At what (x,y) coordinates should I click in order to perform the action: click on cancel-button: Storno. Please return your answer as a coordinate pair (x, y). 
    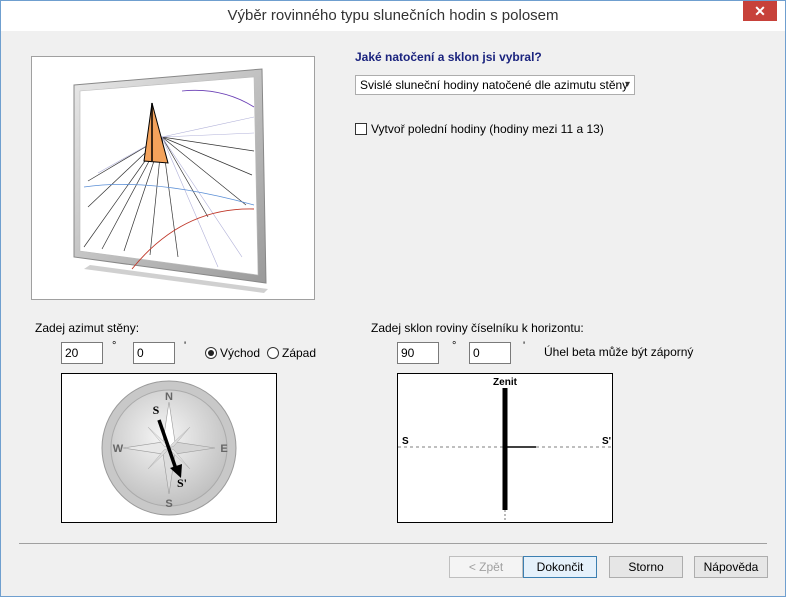
    Looking at the image, I should click on (646, 567).